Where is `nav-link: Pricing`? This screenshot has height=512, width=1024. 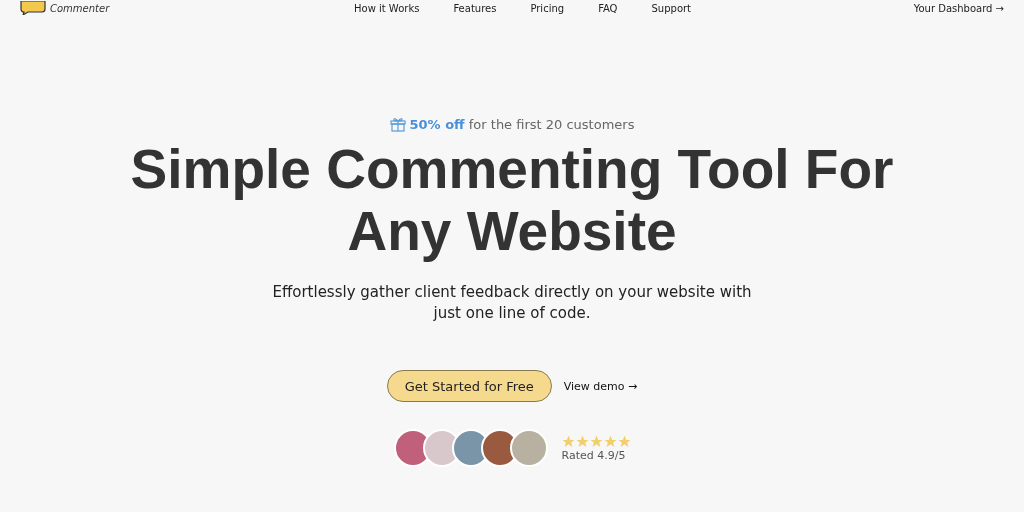
nav-link: Pricing is located at coordinates (547, 8).